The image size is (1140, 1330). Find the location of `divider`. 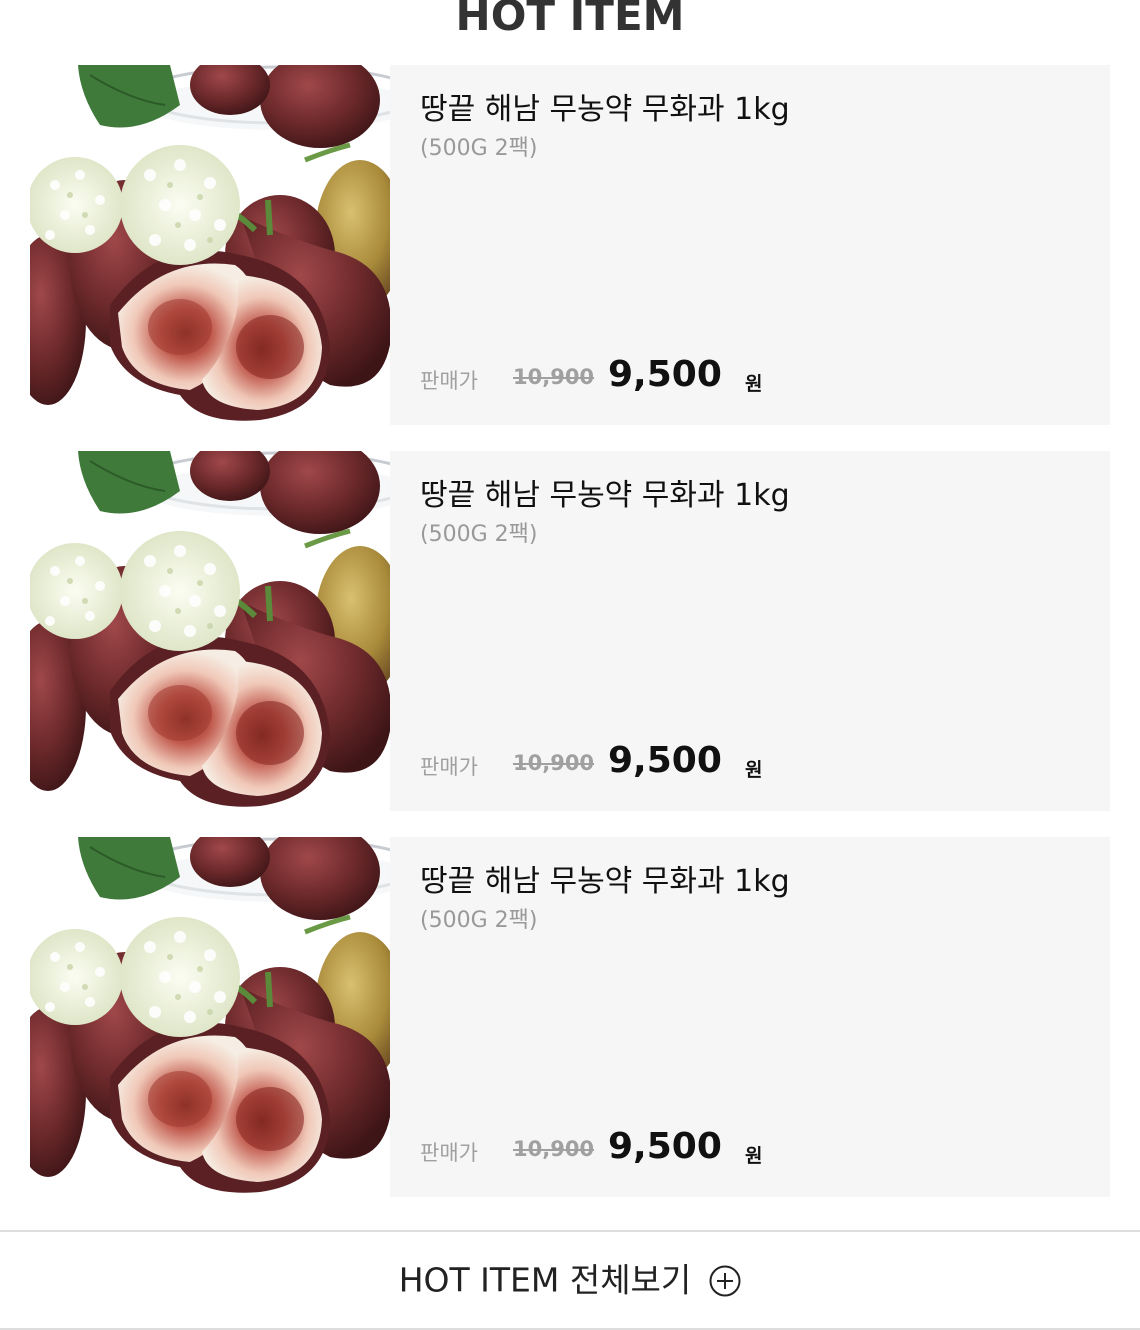

divider is located at coordinates (570, 1231).